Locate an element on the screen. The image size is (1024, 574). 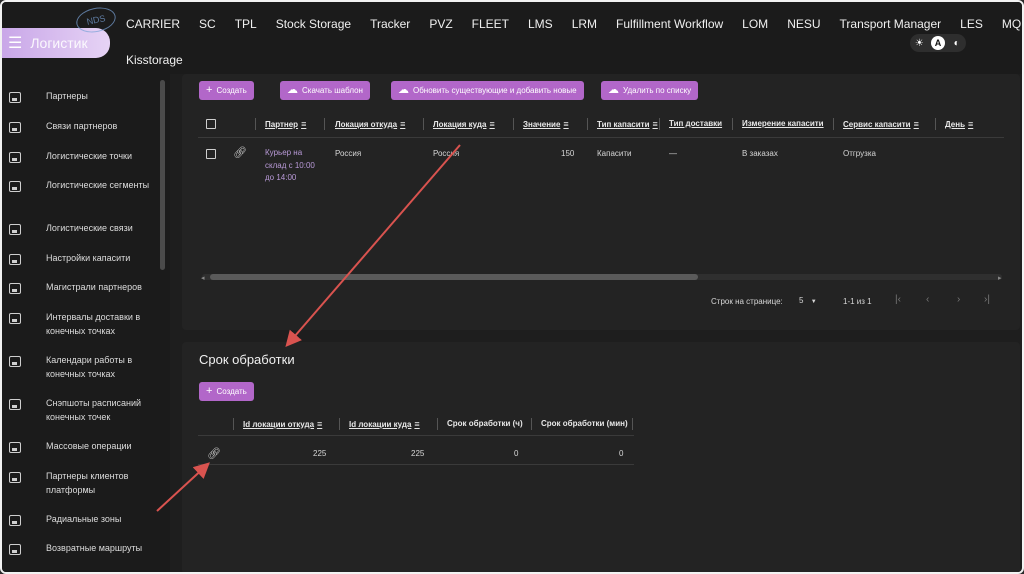
column-header: День ≡ is located at coordinates (959, 124).